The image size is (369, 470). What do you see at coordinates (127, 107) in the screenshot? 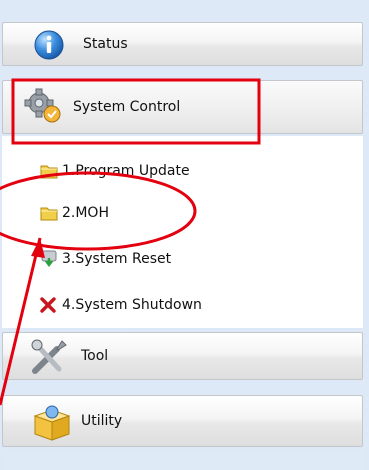
I see `system-control-label: System Control` at bounding box center [127, 107].